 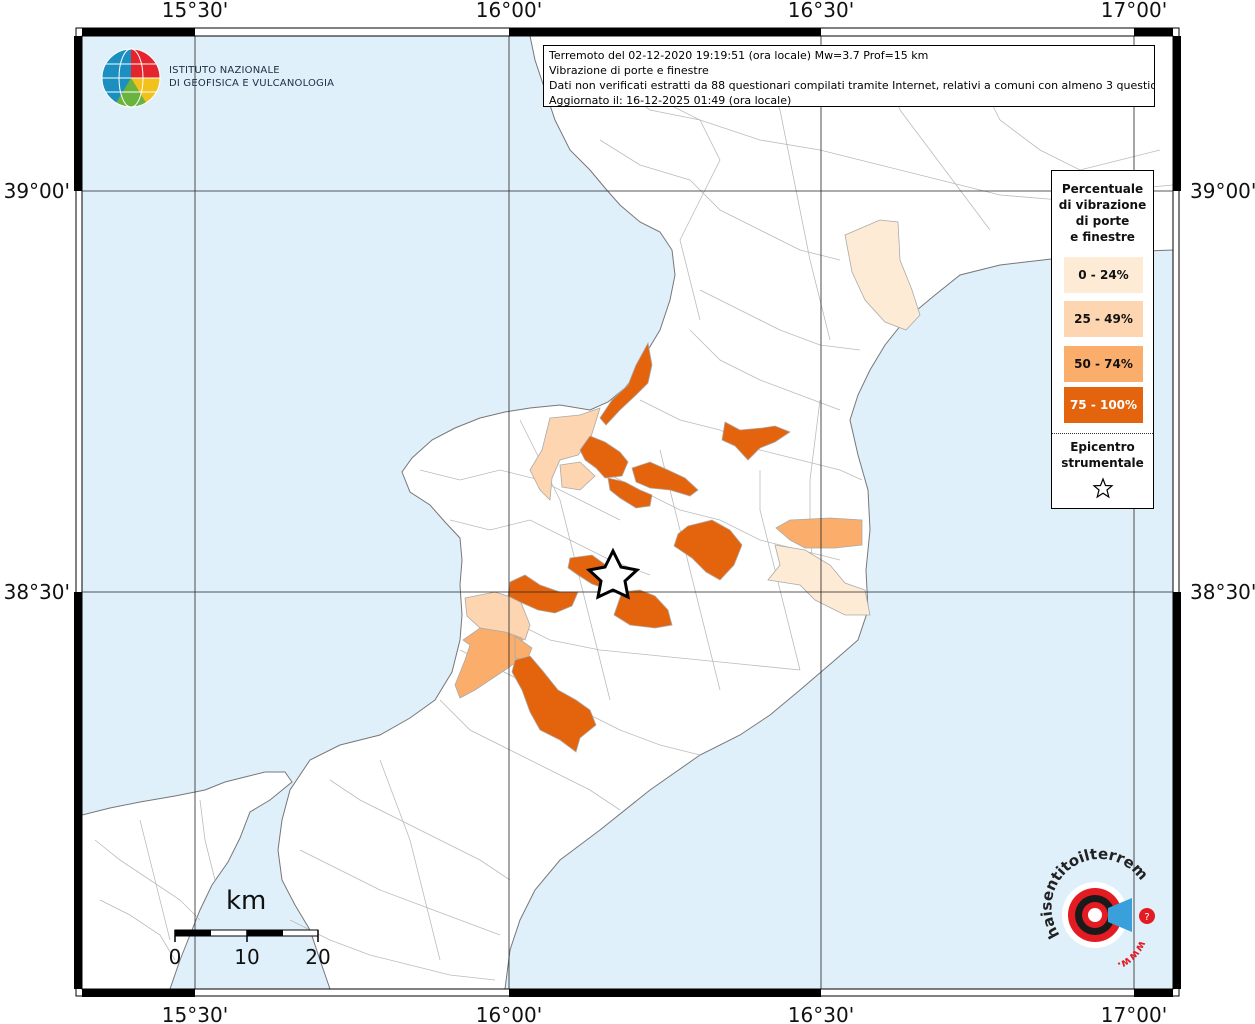 I want to click on lon-label-top: 16°00', so click(x=509, y=11).